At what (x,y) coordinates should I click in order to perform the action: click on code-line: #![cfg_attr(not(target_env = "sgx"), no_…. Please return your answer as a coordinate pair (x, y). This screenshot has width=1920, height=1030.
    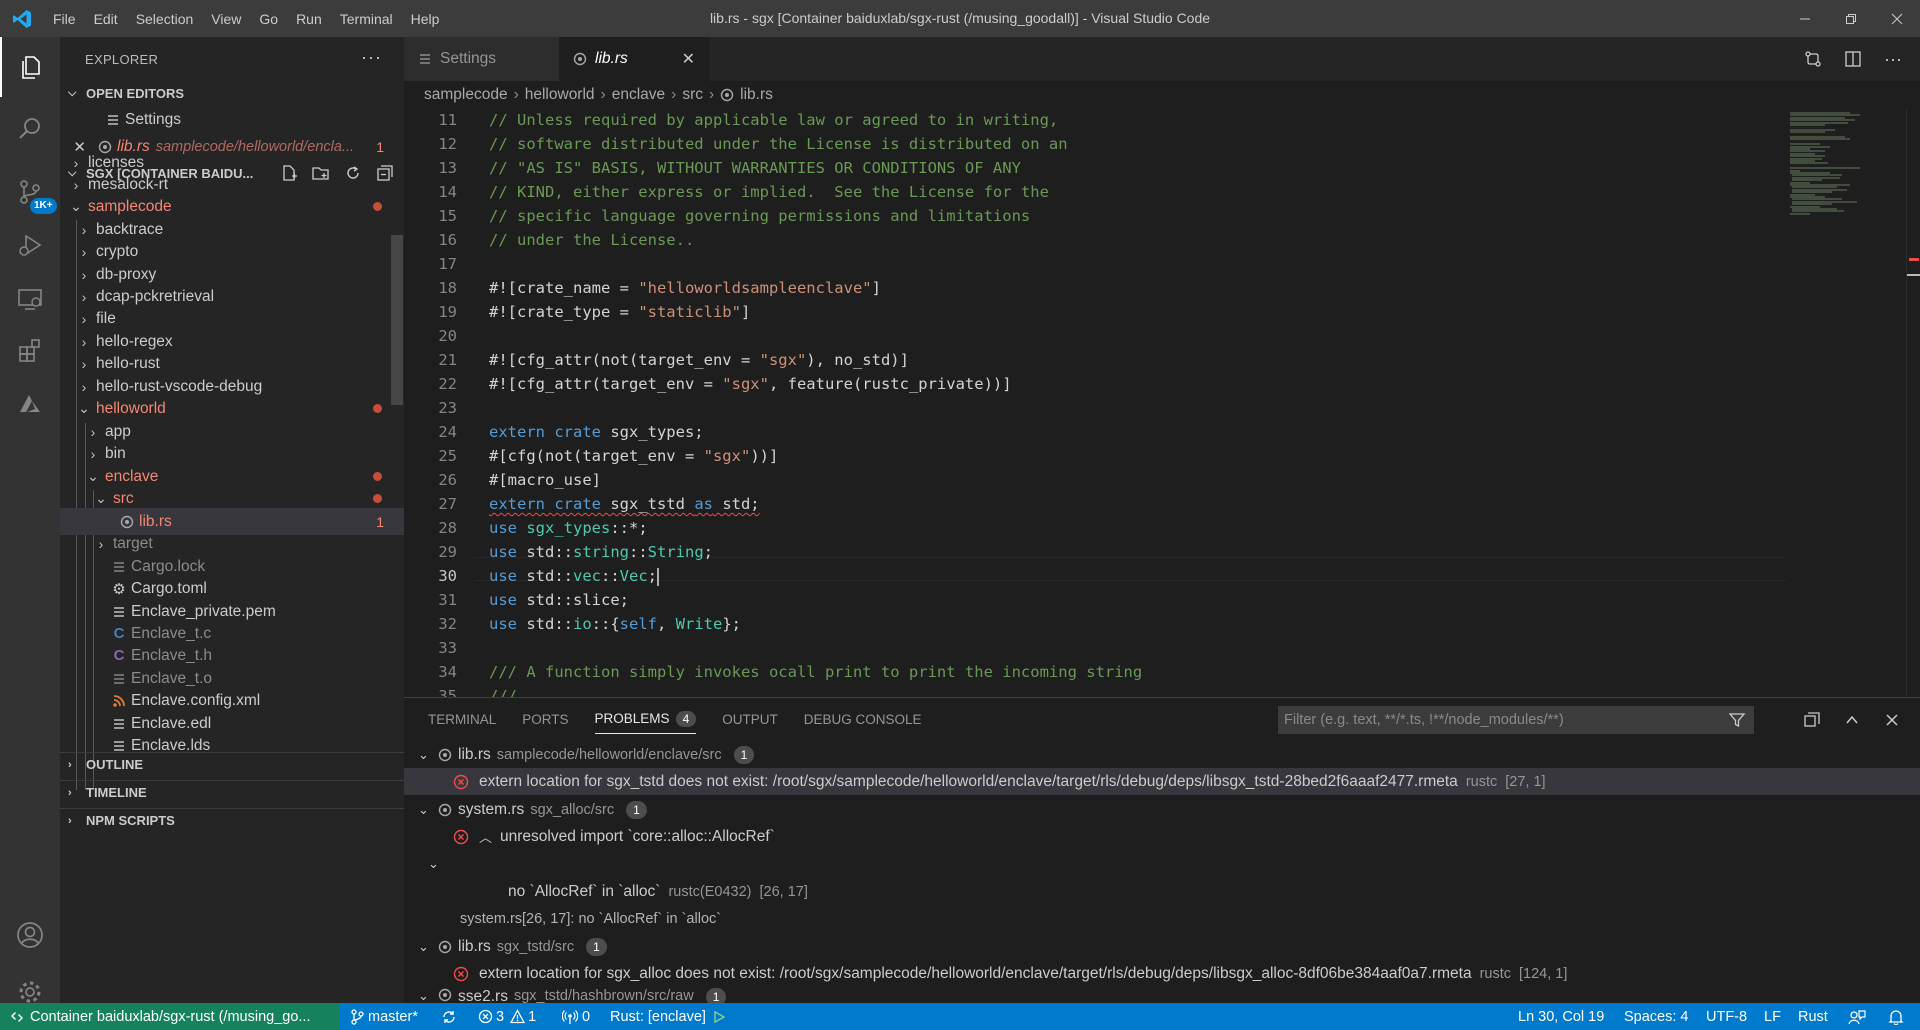
    Looking at the image, I should click on (699, 360).